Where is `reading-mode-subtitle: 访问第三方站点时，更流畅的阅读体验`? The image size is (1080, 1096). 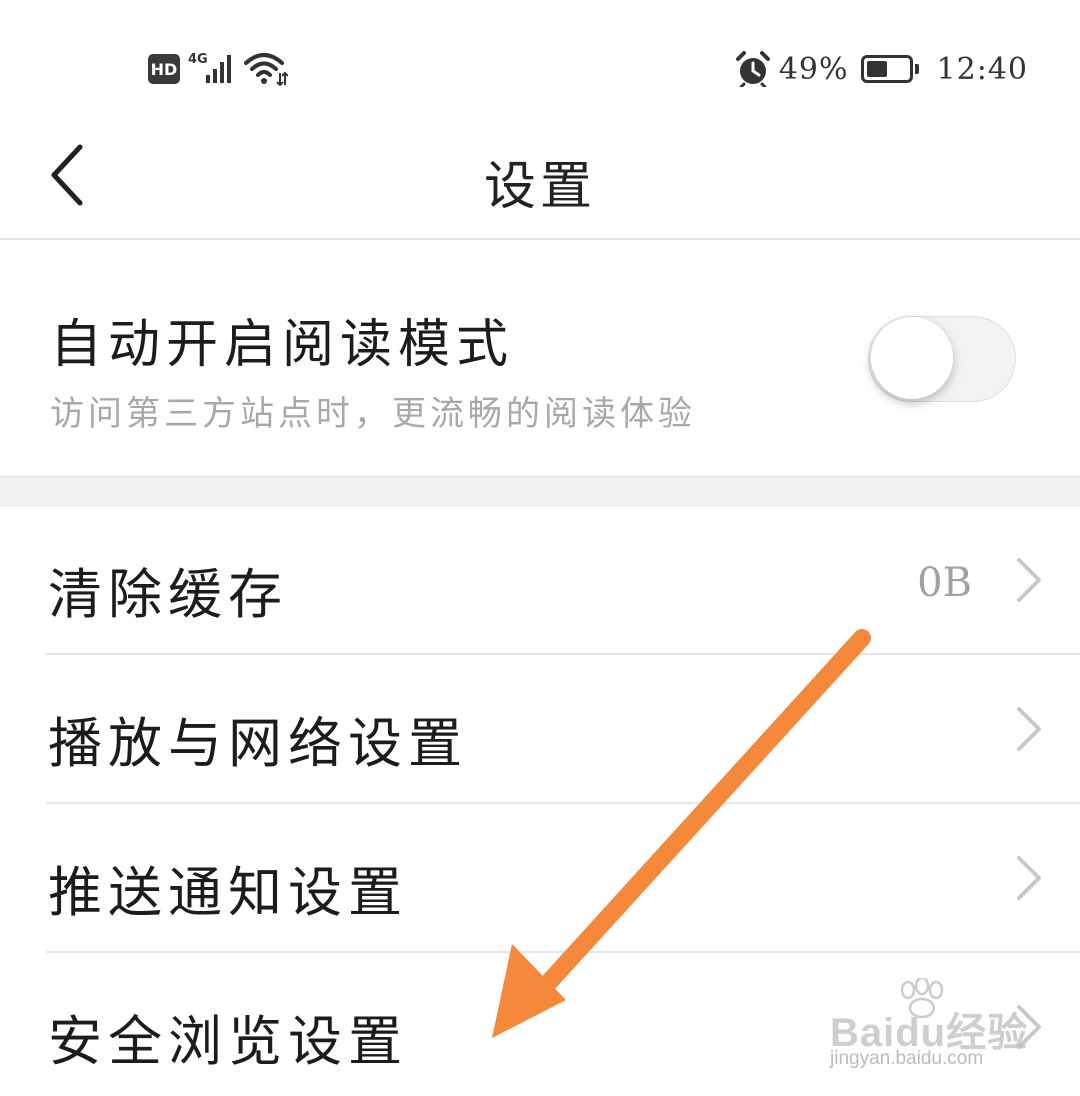 reading-mode-subtitle: 访问第三方站点时，更流畅的阅读体验 is located at coordinates (373, 414).